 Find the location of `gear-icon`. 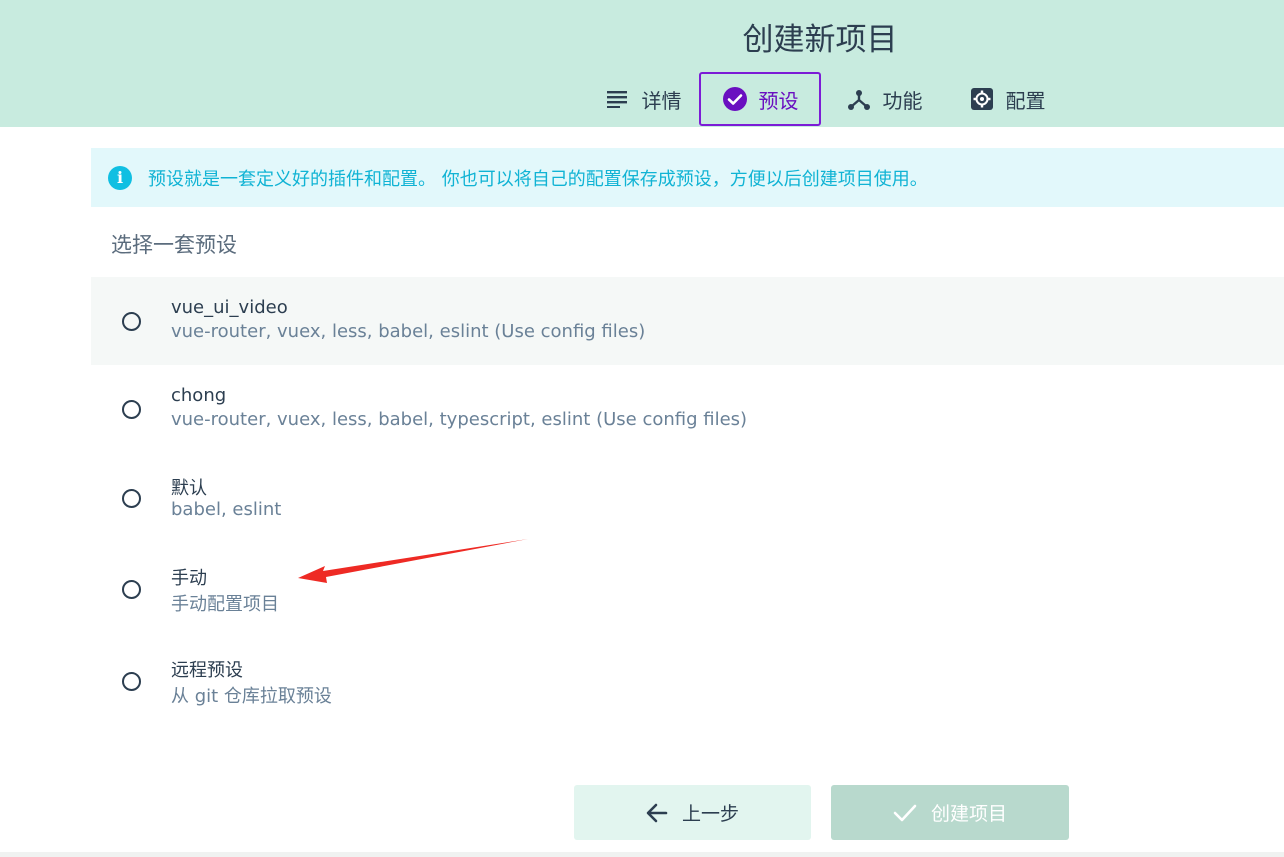

gear-icon is located at coordinates (982, 99).